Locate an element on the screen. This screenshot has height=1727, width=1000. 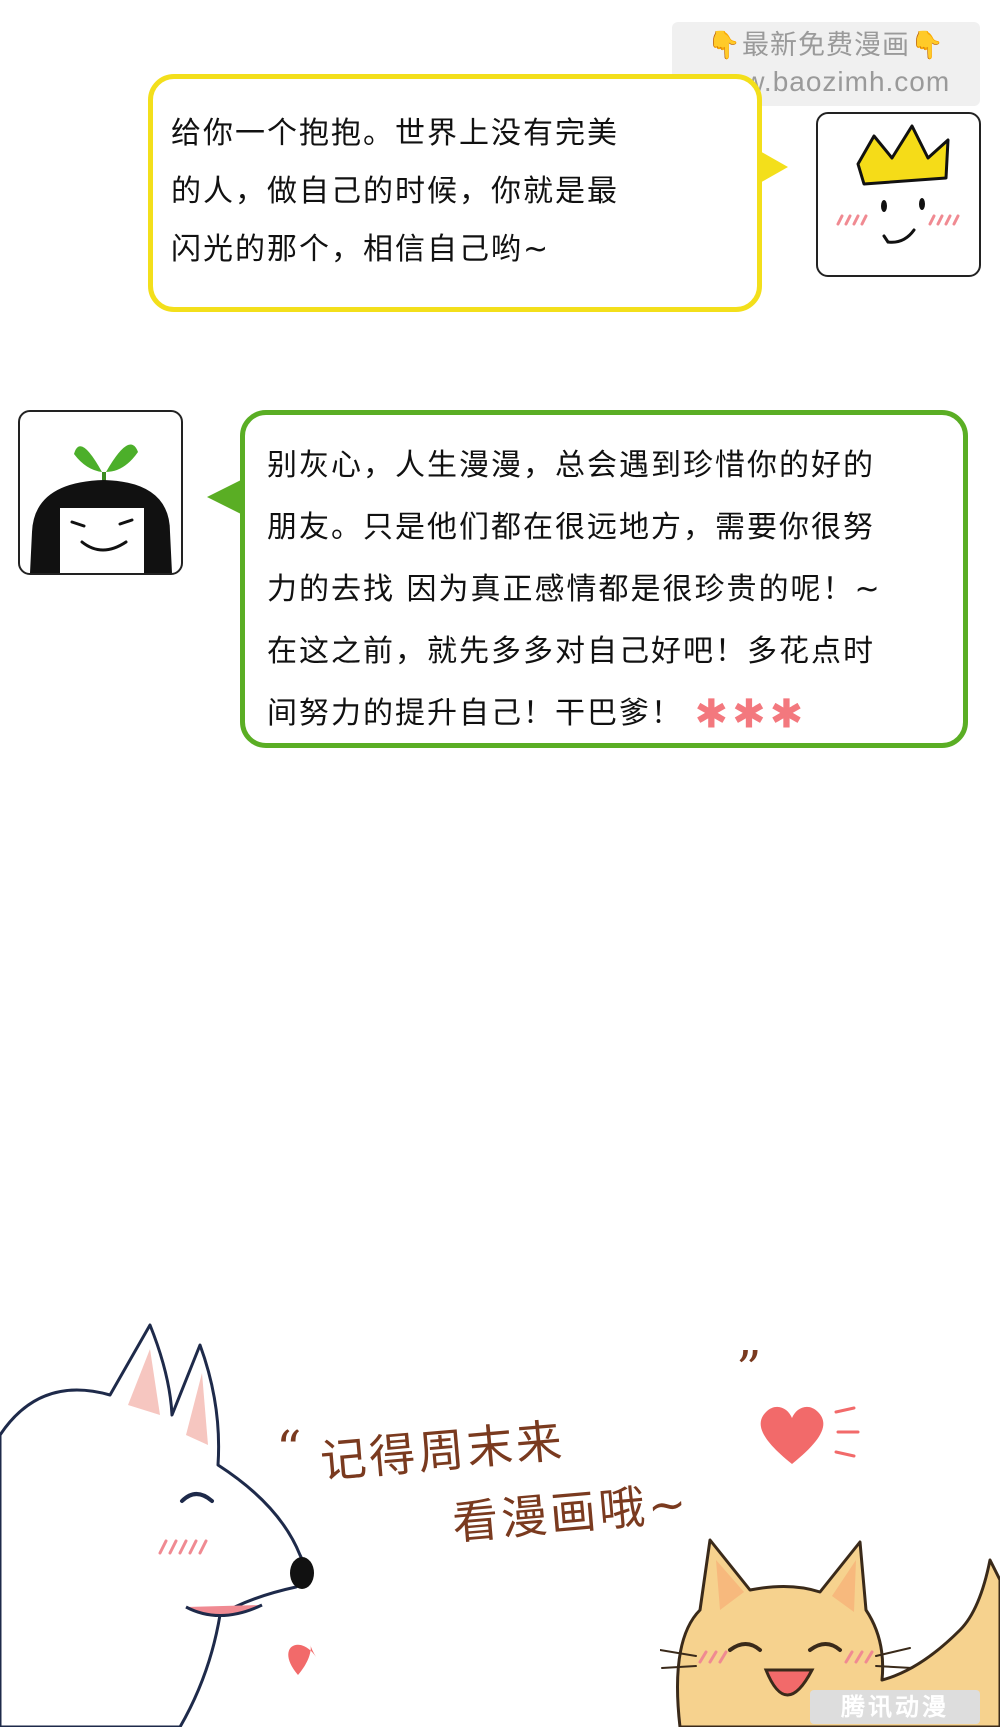
sparkle-lines-icon is located at coordinates (847, 1432).